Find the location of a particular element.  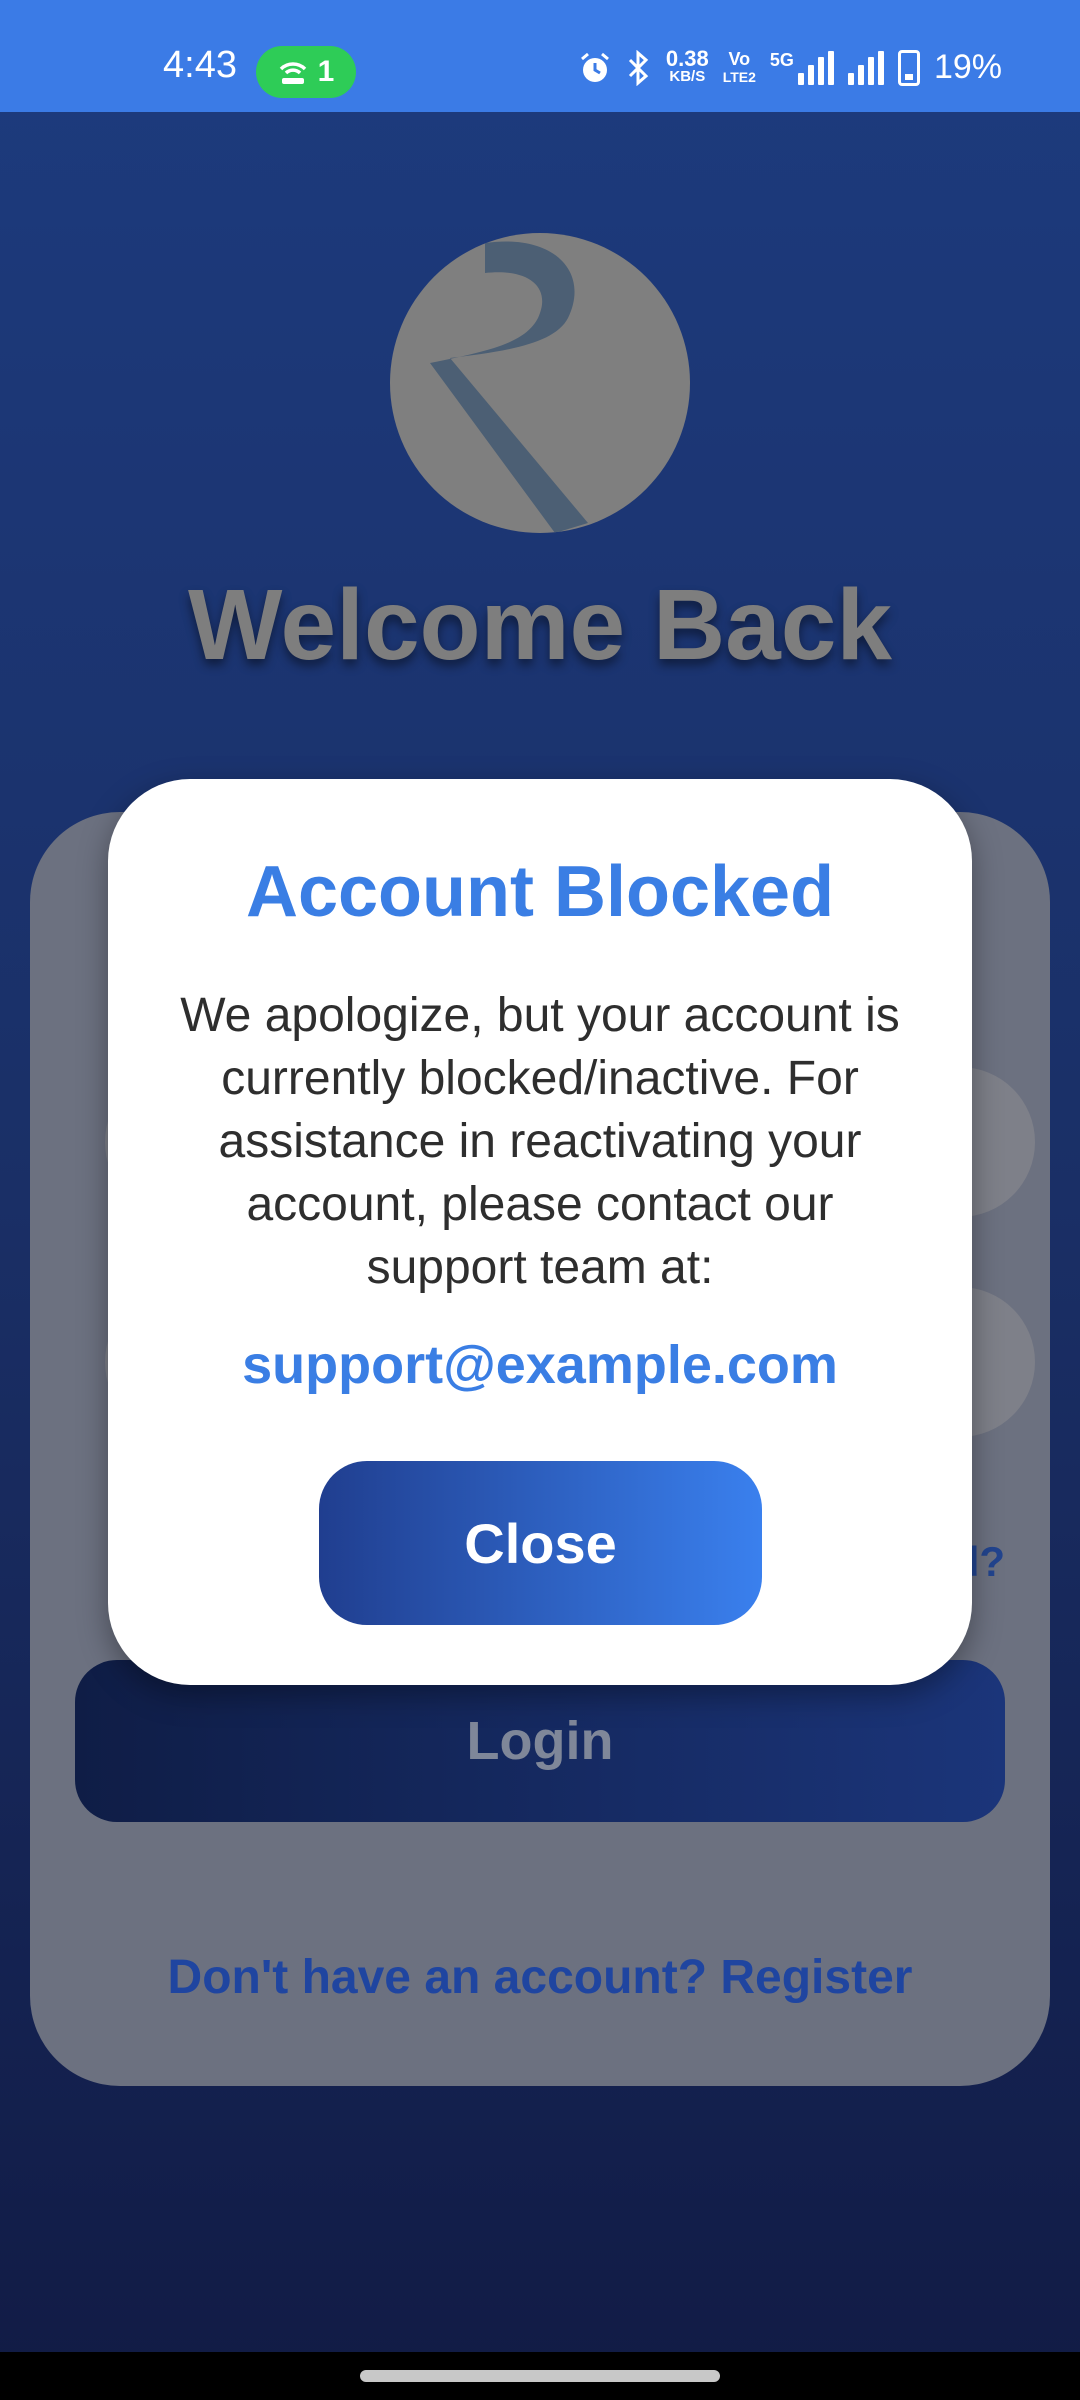

battery-percent: 19% is located at coordinates (967, 67).